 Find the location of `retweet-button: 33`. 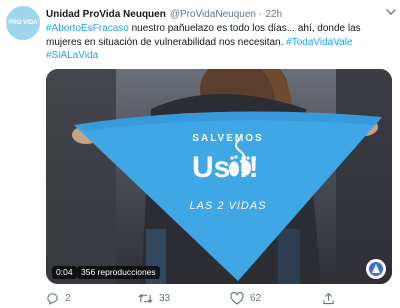

retweet-button: 33 is located at coordinates (154, 298).